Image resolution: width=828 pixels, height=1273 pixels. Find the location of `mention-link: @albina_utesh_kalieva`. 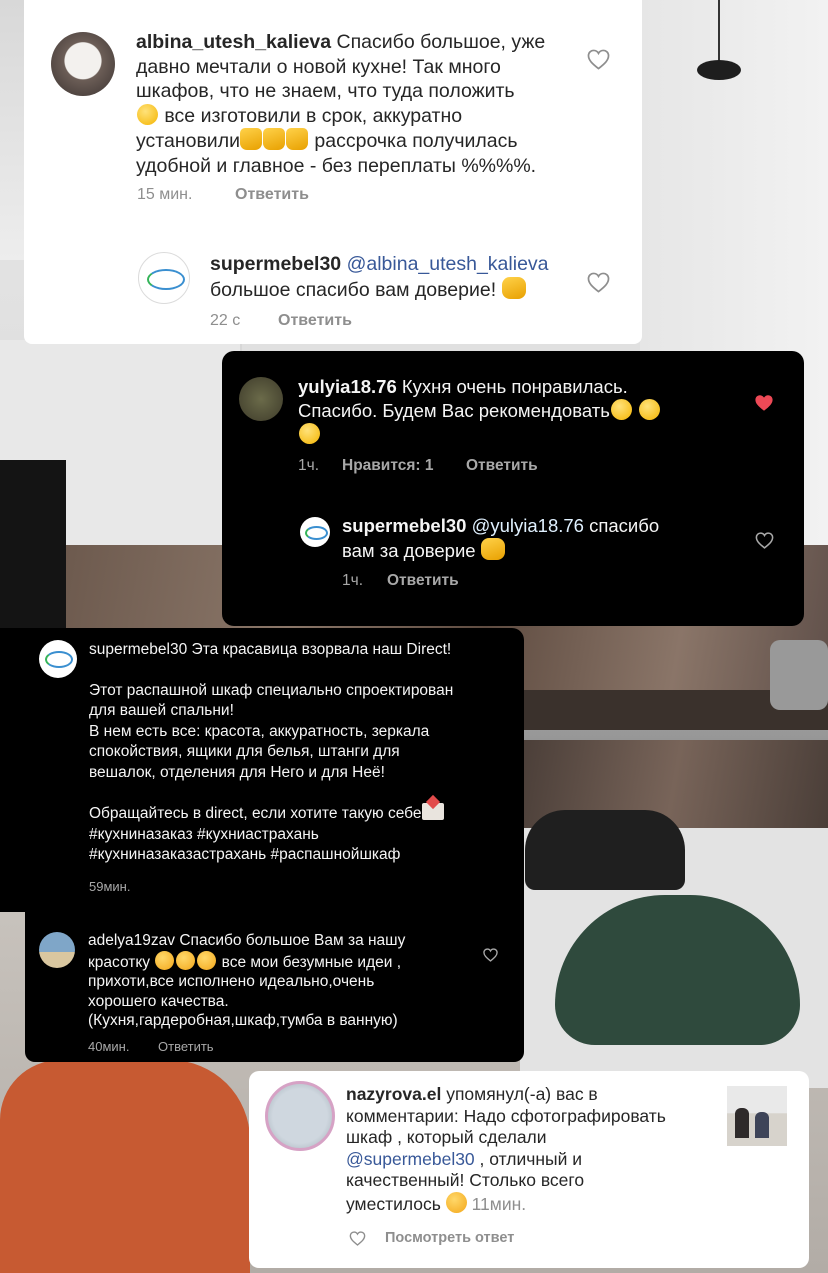

mention-link: @albina_utesh_kalieva is located at coordinates (448, 264).